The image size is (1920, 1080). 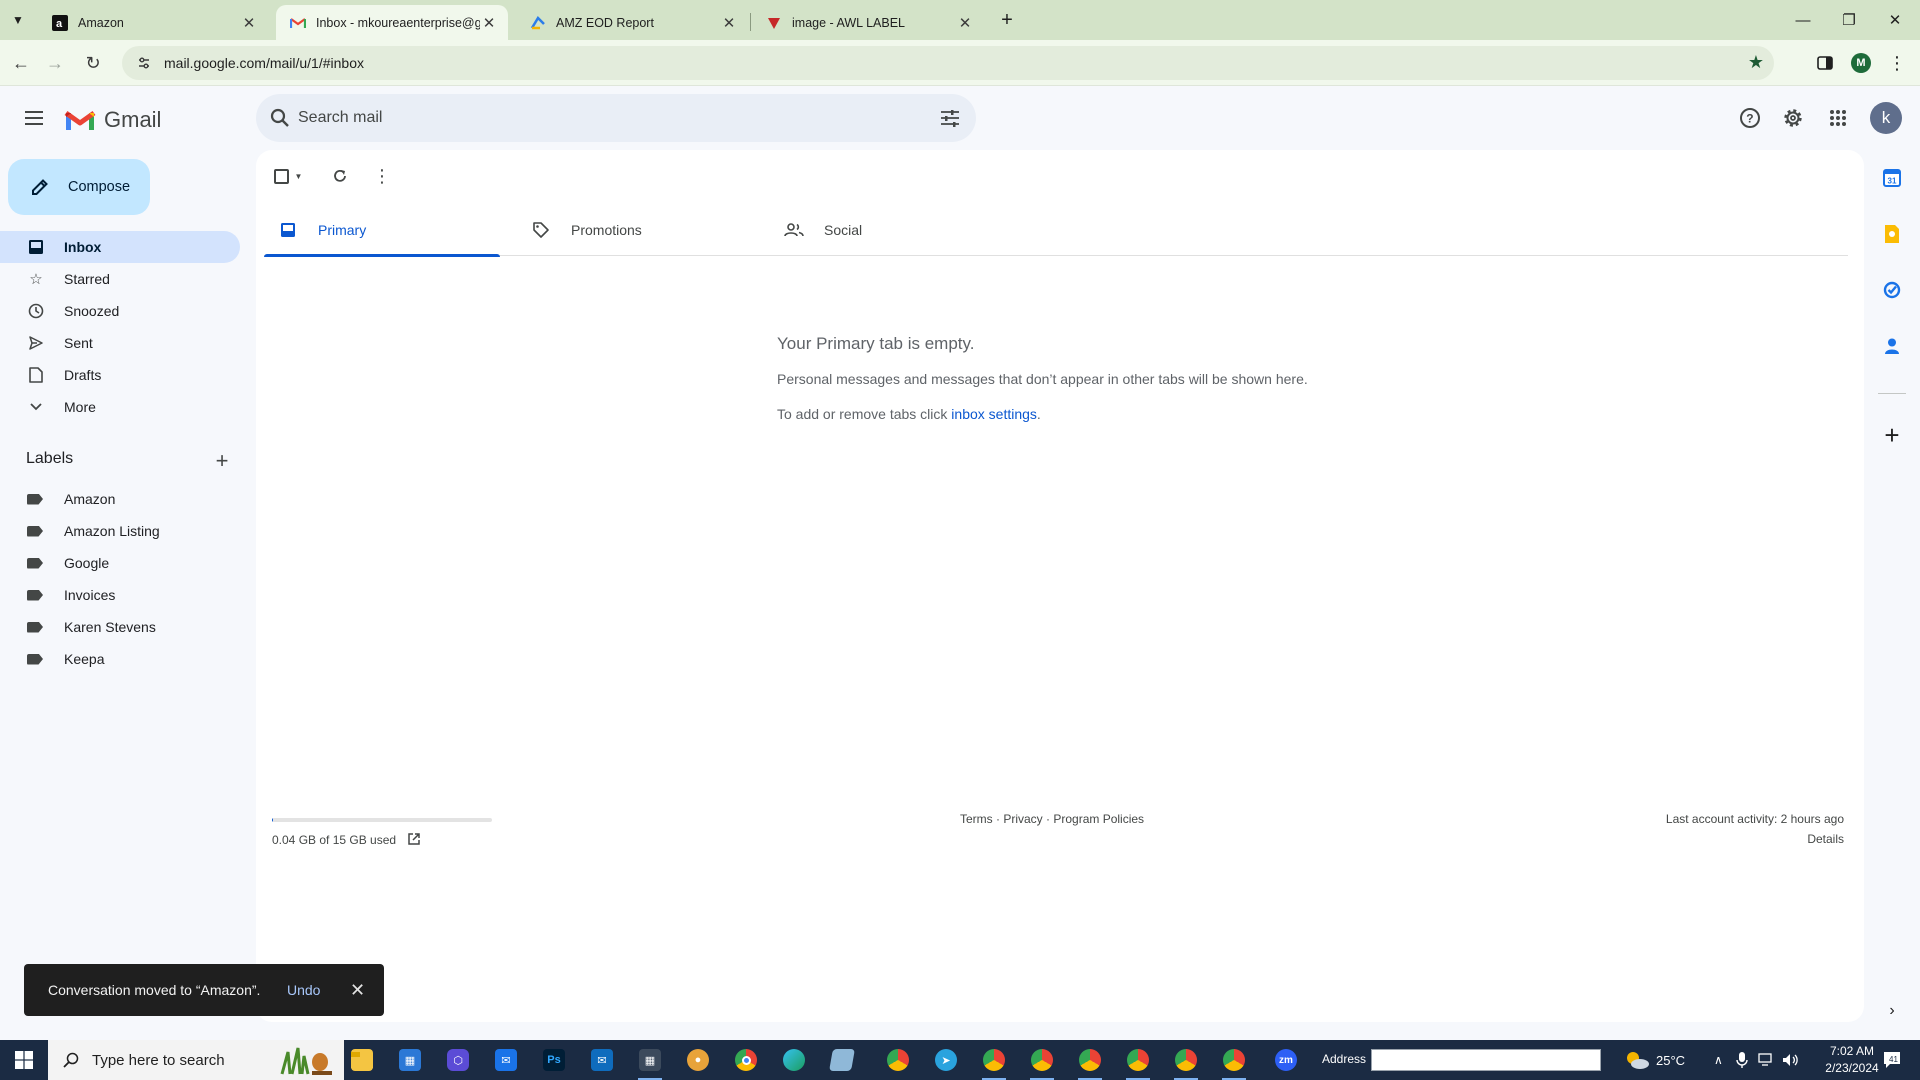 What do you see at coordinates (1638, 1060) in the screenshot?
I see `weather-sun-cloud-icon` at bounding box center [1638, 1060].